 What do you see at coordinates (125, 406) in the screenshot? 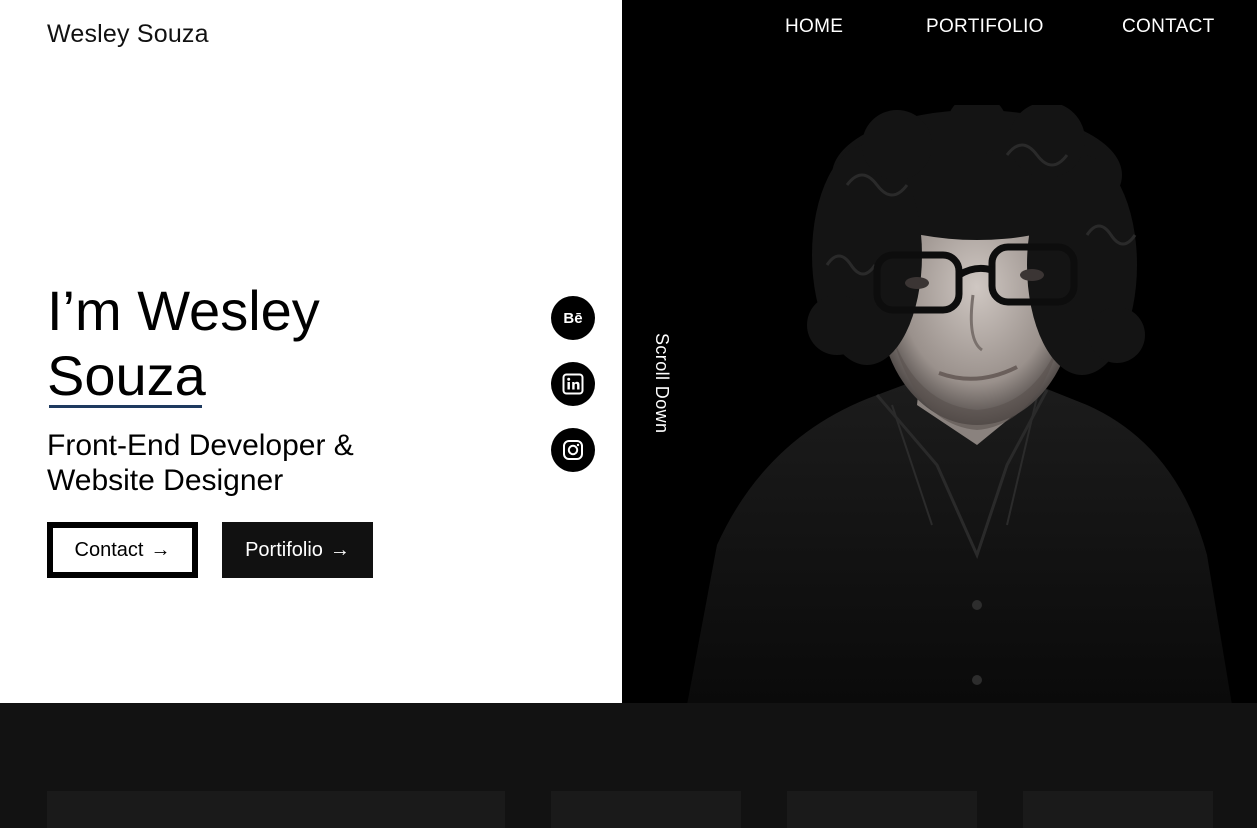
I see `title-underline` at bounding box center [125, 406].